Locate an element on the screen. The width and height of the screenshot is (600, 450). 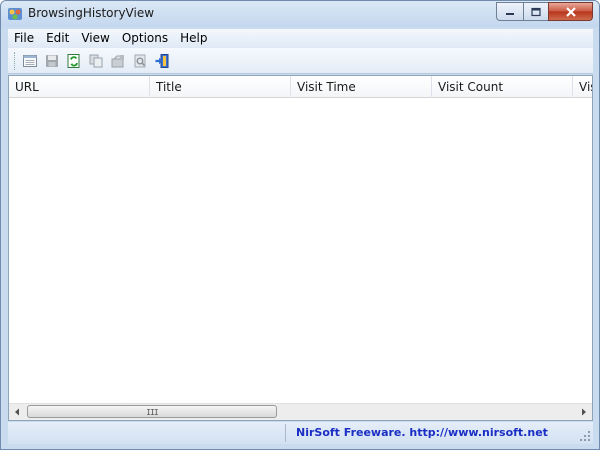
find-icon is located at coordinates (140, 60).